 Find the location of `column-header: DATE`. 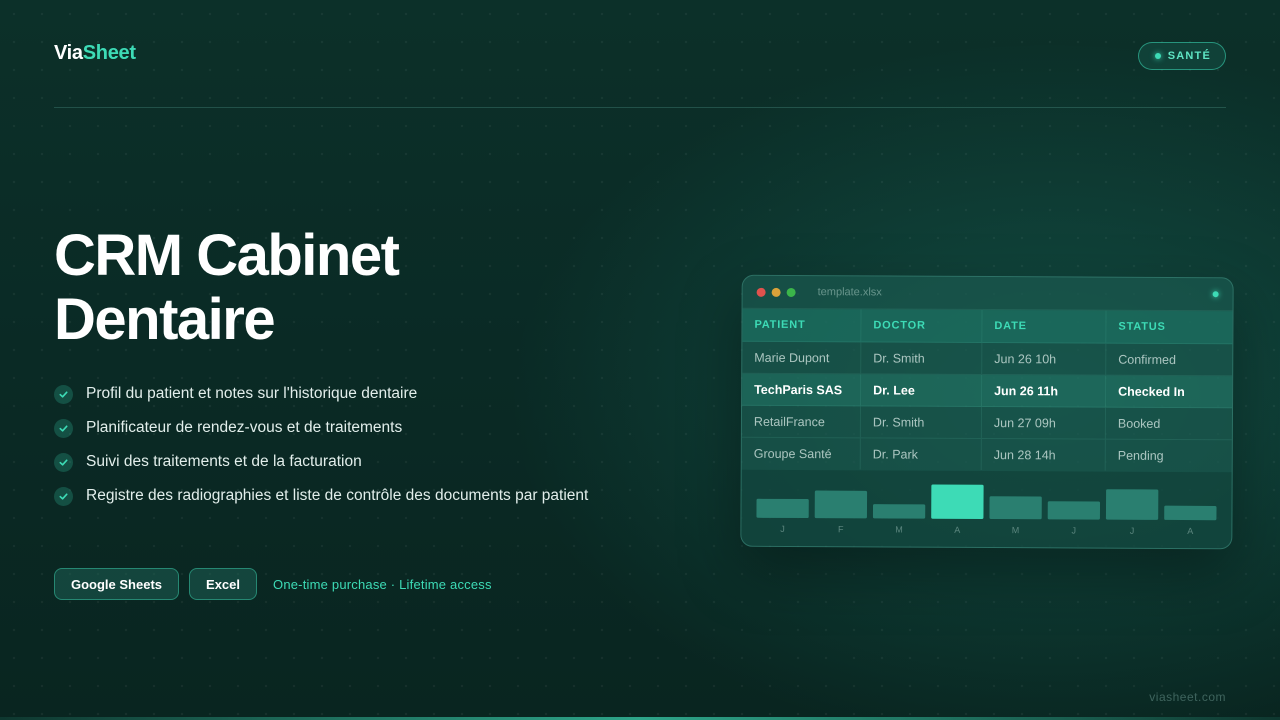

column-header: DATE is located at coordinates (1044, 326).